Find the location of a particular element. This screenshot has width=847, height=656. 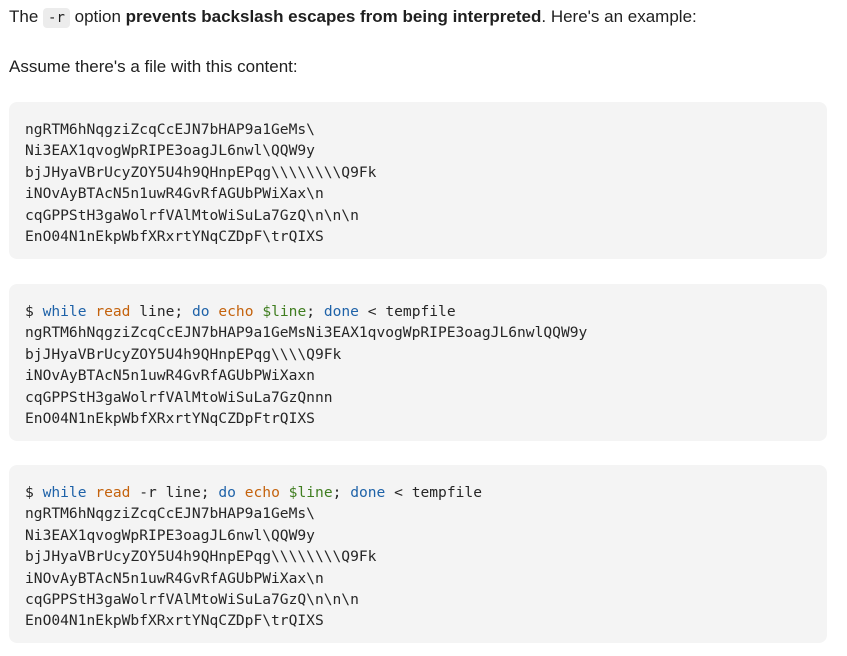

code-line: ngRTM6hNqgziZcqCcEJN7bHAP9a1GeMs\ is located at coordinates (170, 129).